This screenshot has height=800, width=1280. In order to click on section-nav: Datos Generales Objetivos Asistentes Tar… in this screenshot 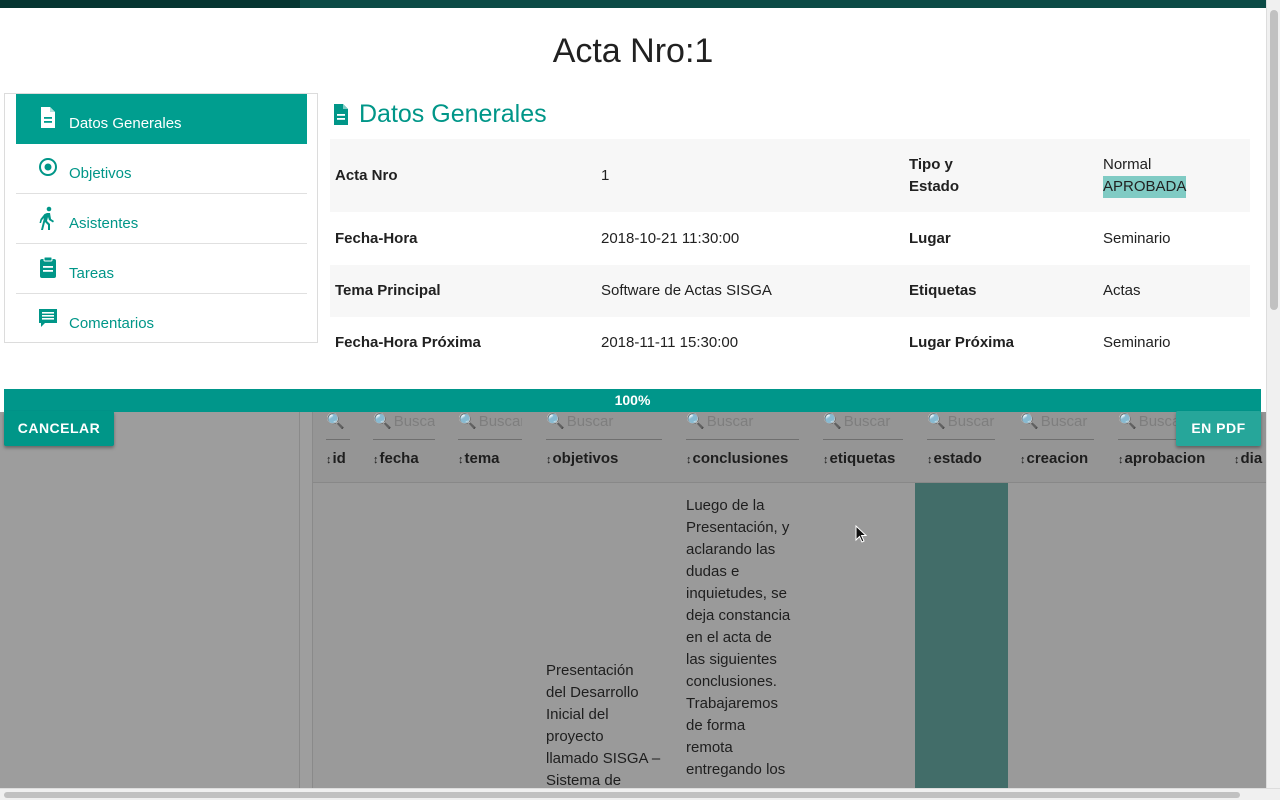, I will do `click(161, 218)`.